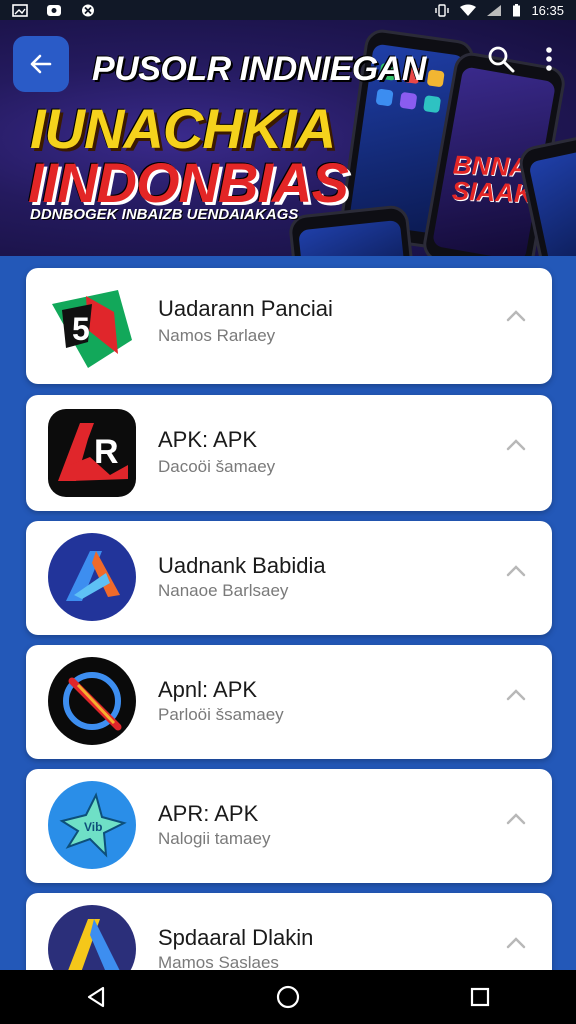 This screenshot has height=1024, width=576. Describe the element at coordinates (218, 961) in the screenshot. I see `app-subtitle: Mamos Saslaes` at that location.